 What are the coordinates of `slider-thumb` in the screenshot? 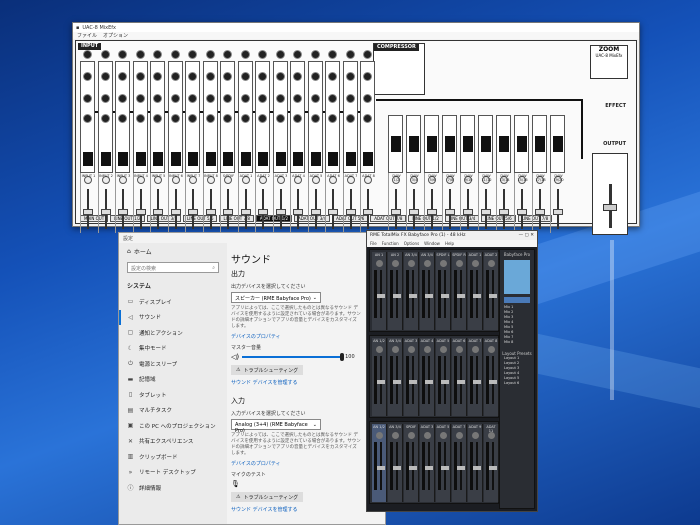 It's located at (342, 357).